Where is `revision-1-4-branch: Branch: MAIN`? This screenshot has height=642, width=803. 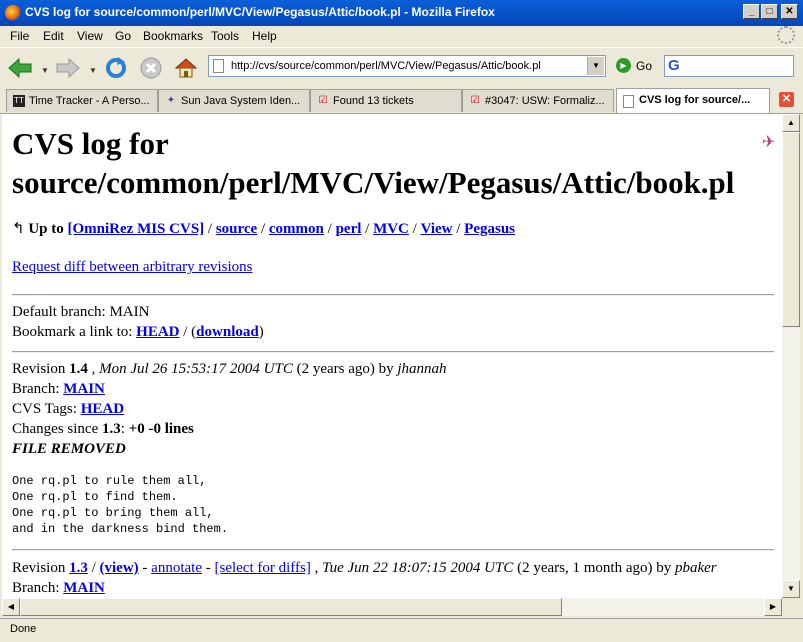 revision-1-4-branch: Branch: MAIN is located at coordinates (58, 389).